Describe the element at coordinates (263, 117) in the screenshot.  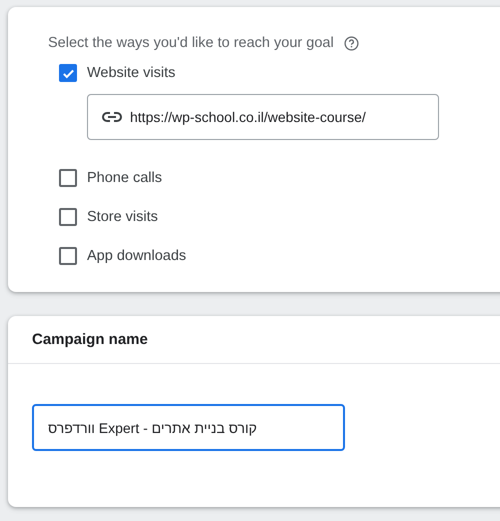
I see `url-field: https://wp-school.co.il/website-course/` at that location.